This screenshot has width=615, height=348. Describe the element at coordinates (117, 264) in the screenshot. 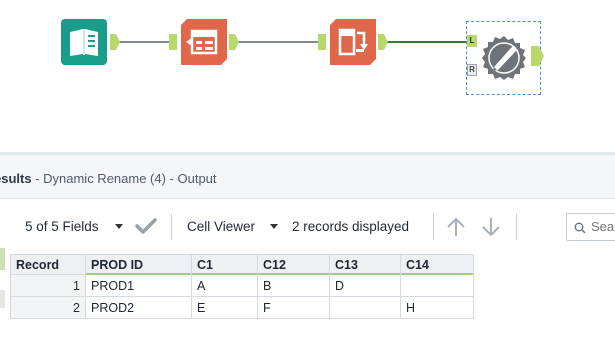

I see `column-header-label: PROD ID` at that location.